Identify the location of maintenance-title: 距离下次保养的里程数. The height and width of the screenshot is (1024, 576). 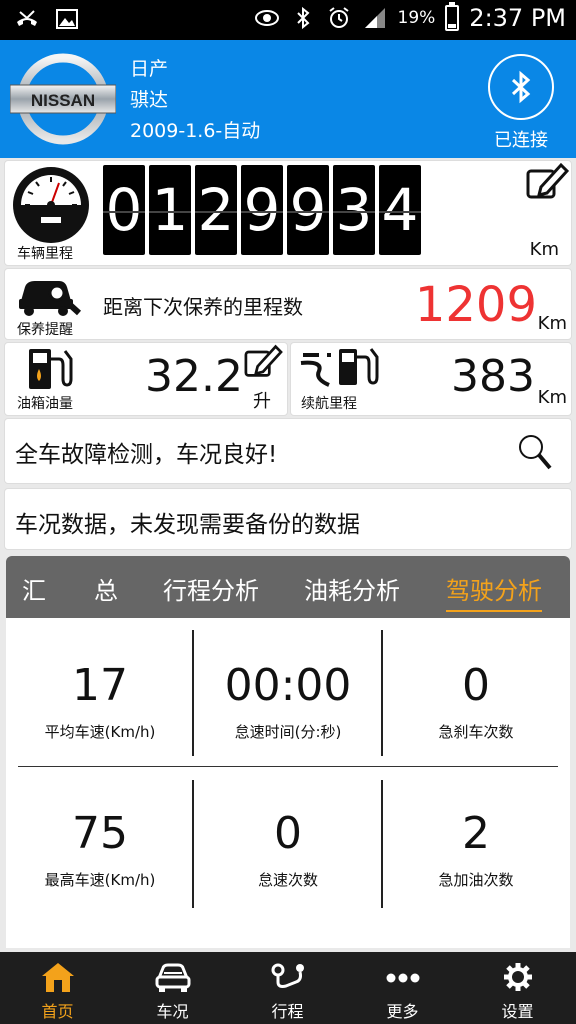
(203, 307).